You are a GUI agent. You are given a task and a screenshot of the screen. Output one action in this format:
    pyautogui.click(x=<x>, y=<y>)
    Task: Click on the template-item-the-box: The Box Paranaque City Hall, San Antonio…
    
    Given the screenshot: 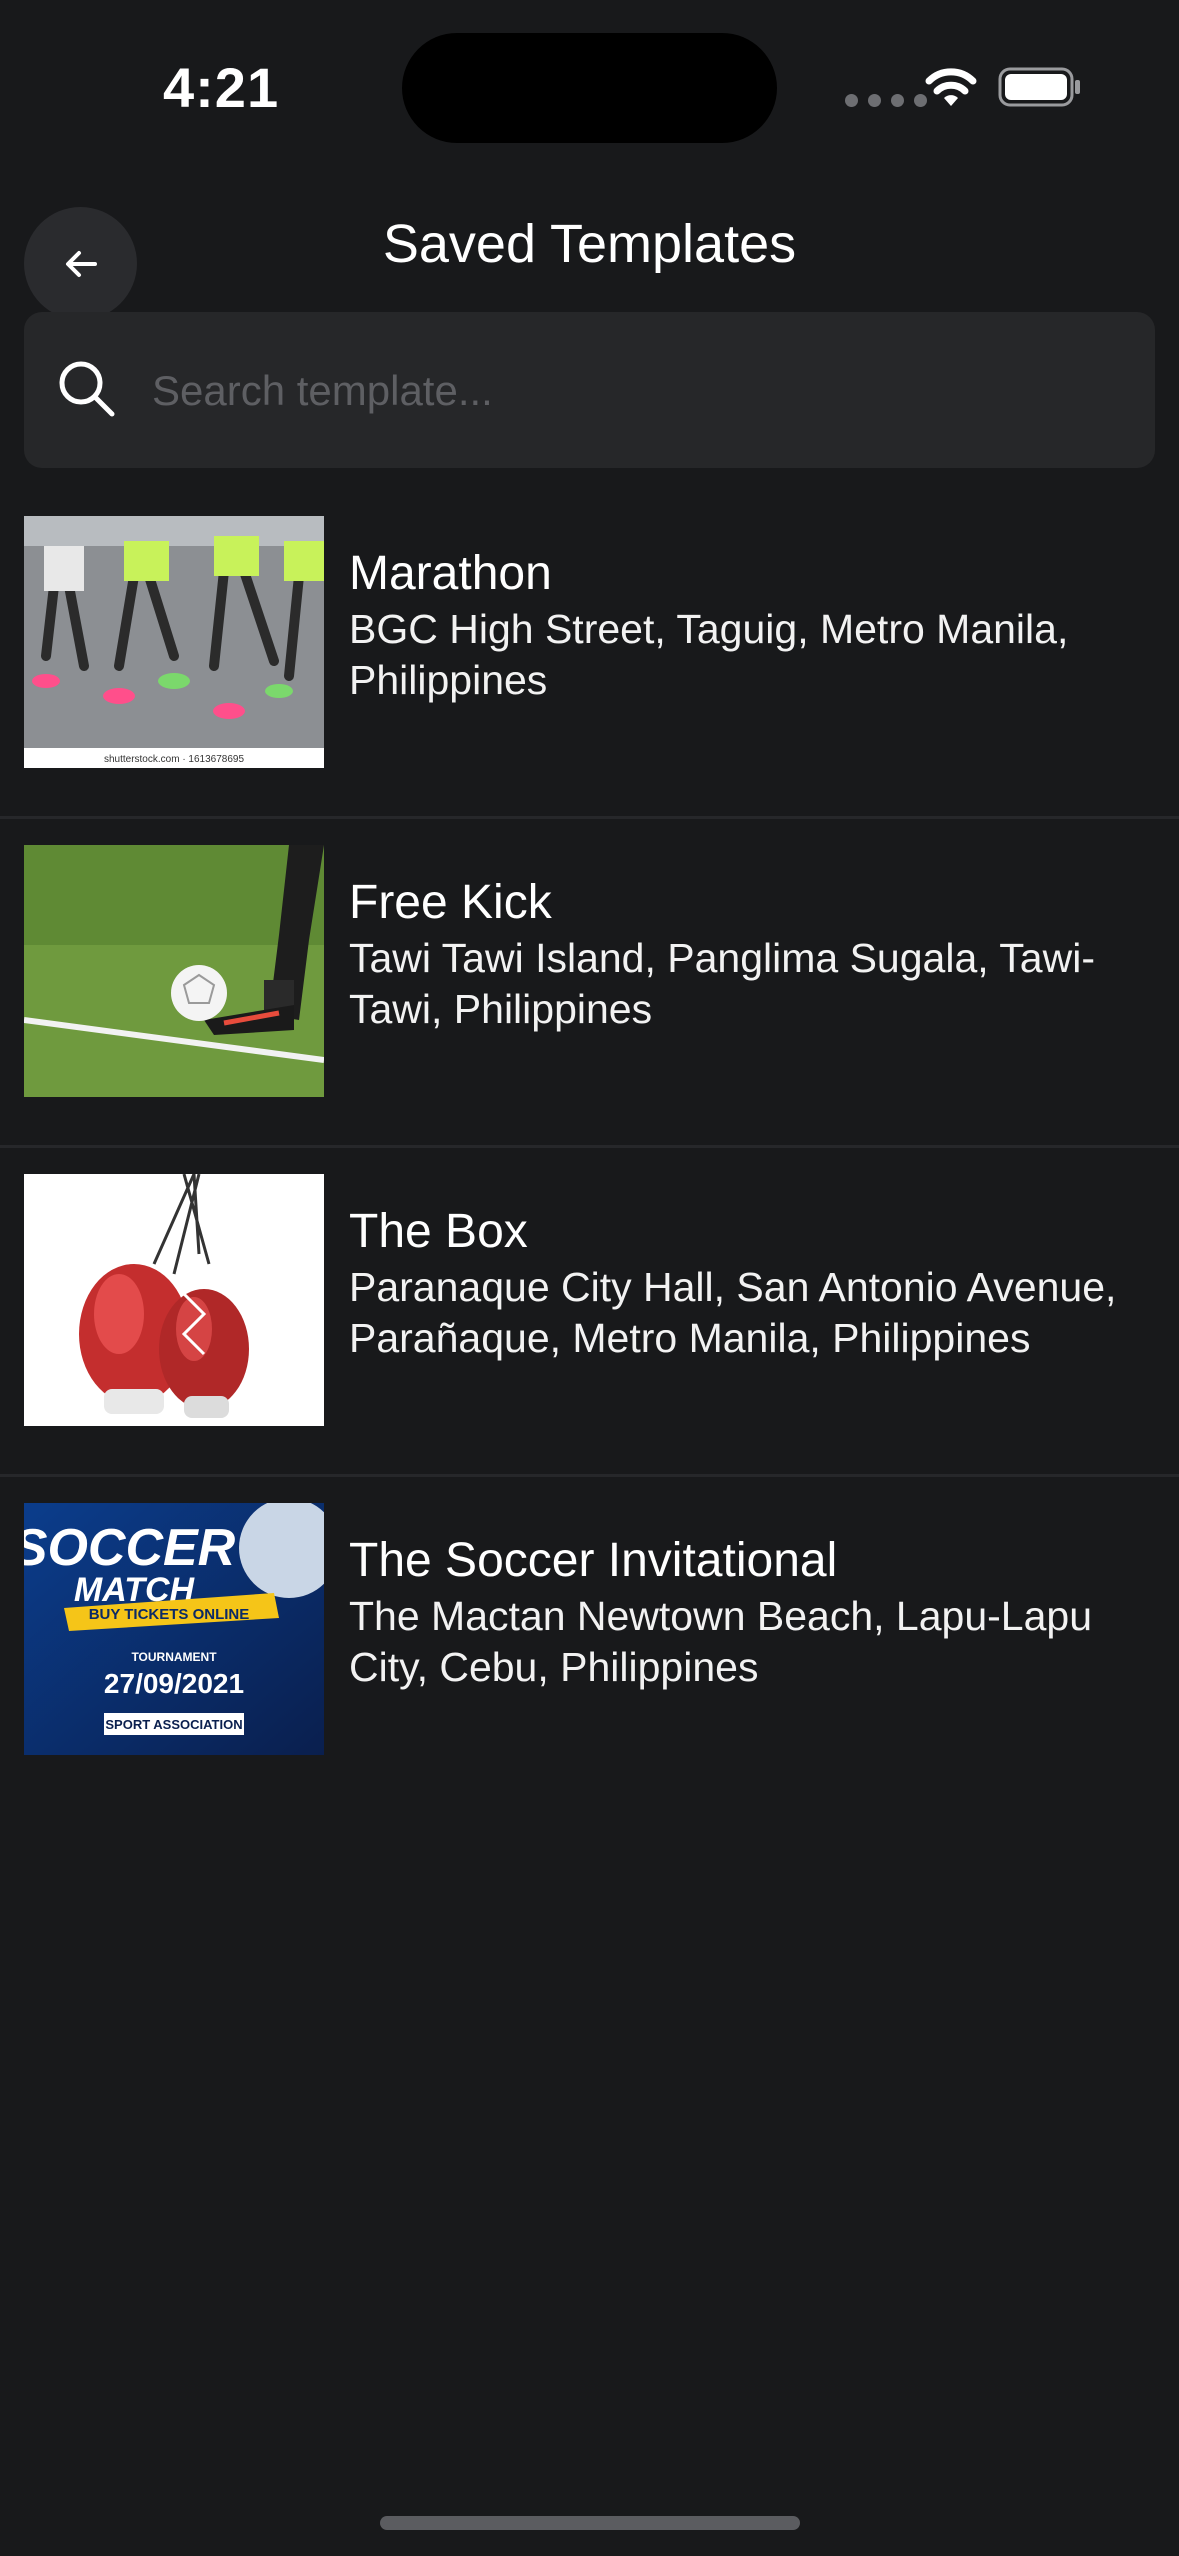 What is the action you would take?
    pyautogui.click(x=589, y=1312)
    